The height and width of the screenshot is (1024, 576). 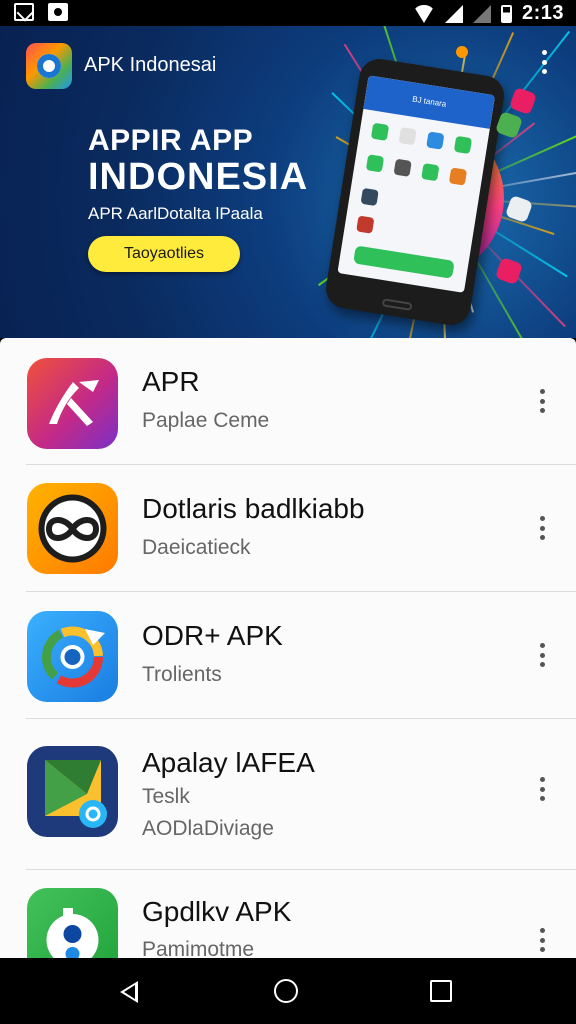 I want to click on app-title: Gpdlkv APK, so click(x=217, y=911).